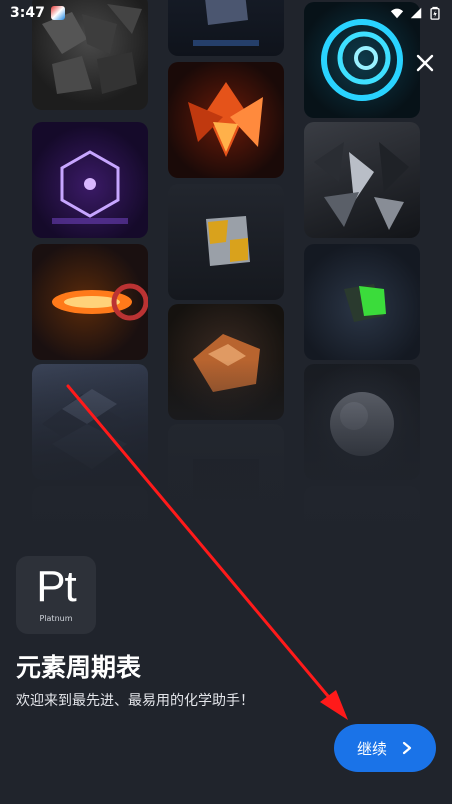  I want to click on gallery-tile-green-cube, so click(362, 302).